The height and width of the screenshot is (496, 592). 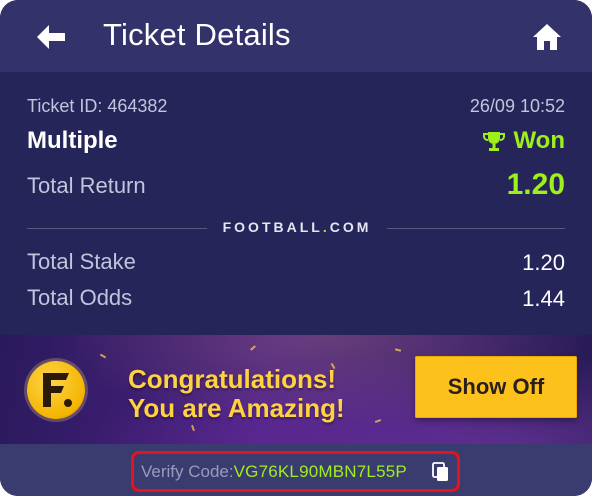 I want to click on ticket-id: Ticket ID: 464382, so click(x=97, y=106).